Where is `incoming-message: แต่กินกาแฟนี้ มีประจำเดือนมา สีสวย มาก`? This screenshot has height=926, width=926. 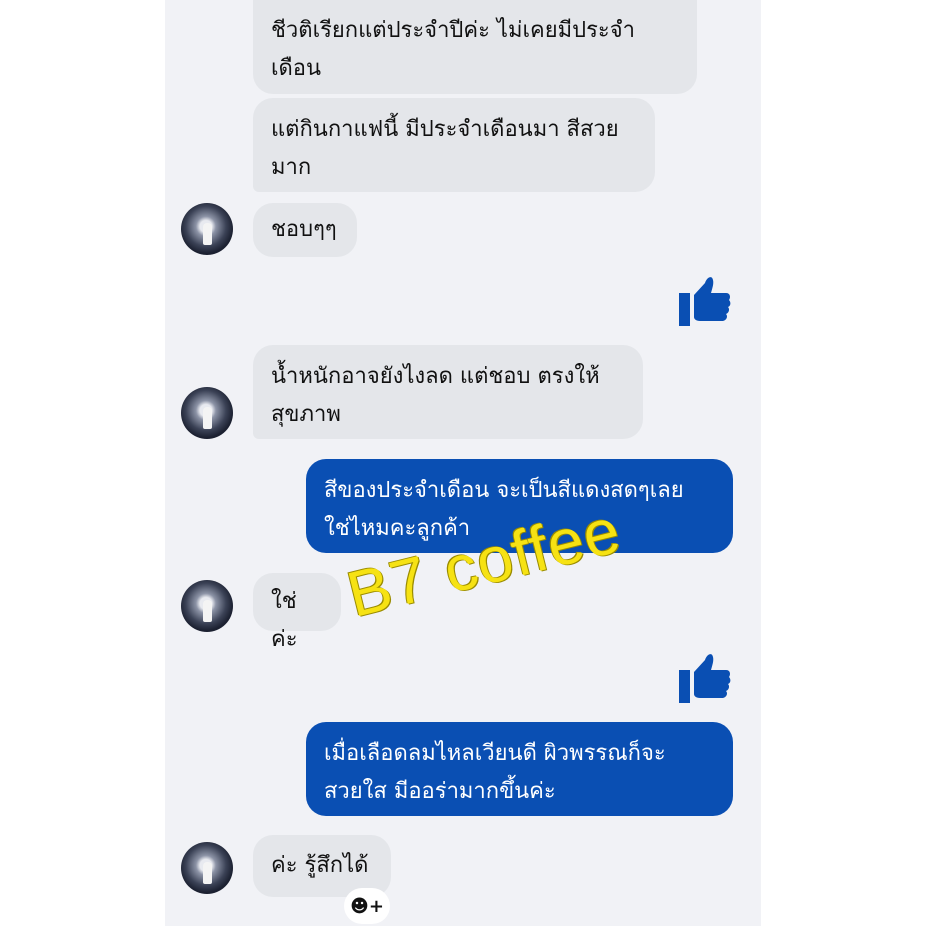
incoming-message: แต่กินกาแฟนี้ มีประจำเดือนมา สีสวย มาก is located at coordinates (454, 145).